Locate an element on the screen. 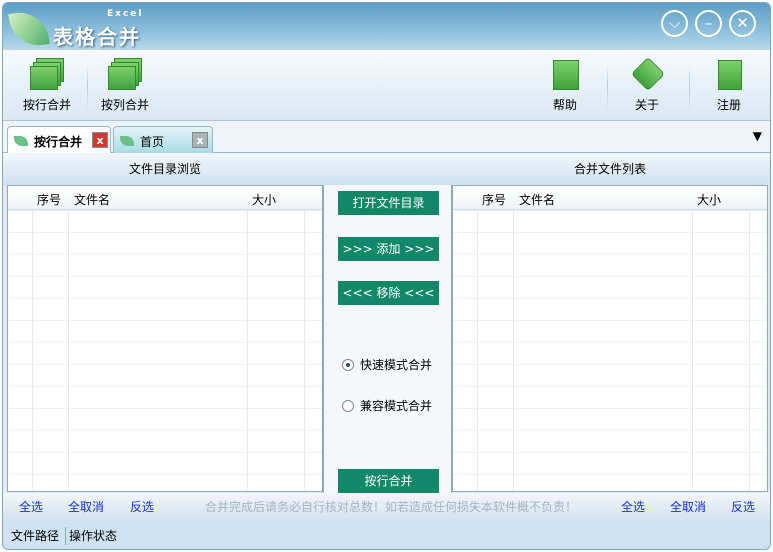 This screenshot has height=552, width=773. disclaimer-text: 合并完成后请务必自行核对总数！如若造成任何损失本软件概不负责！ is located at coordinates (391, 507).